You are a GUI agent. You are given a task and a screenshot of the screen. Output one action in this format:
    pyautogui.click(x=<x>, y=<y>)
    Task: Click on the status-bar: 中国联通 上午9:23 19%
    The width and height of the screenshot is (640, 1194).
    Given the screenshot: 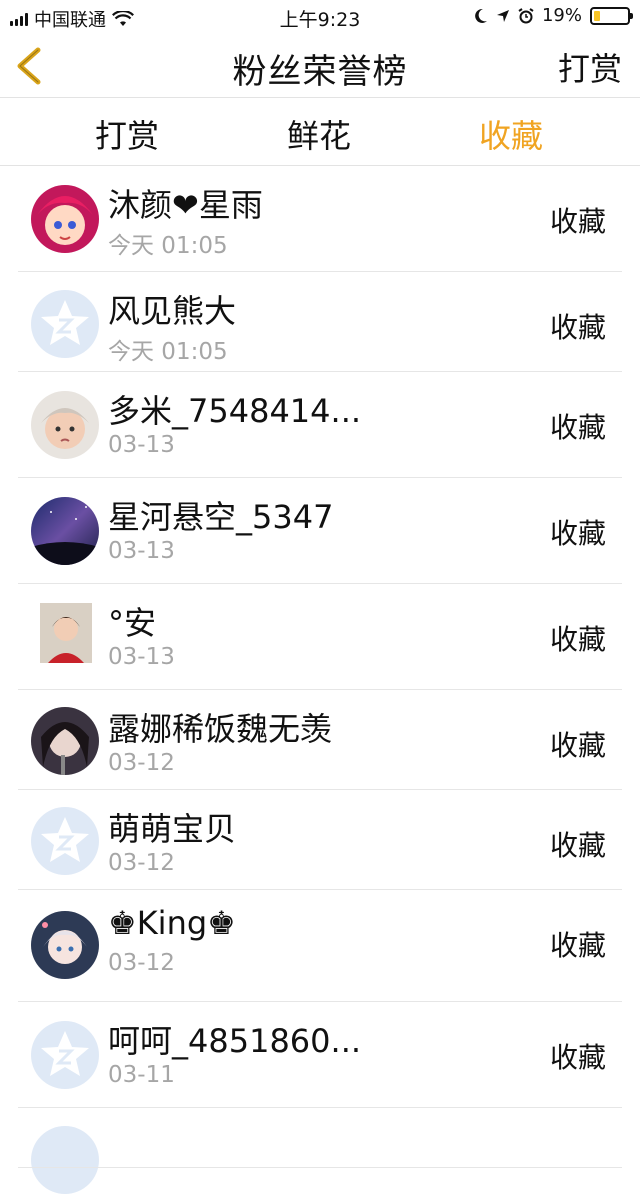 What is the action you would take?
    pyautogui.click(x=320, y=17)
    